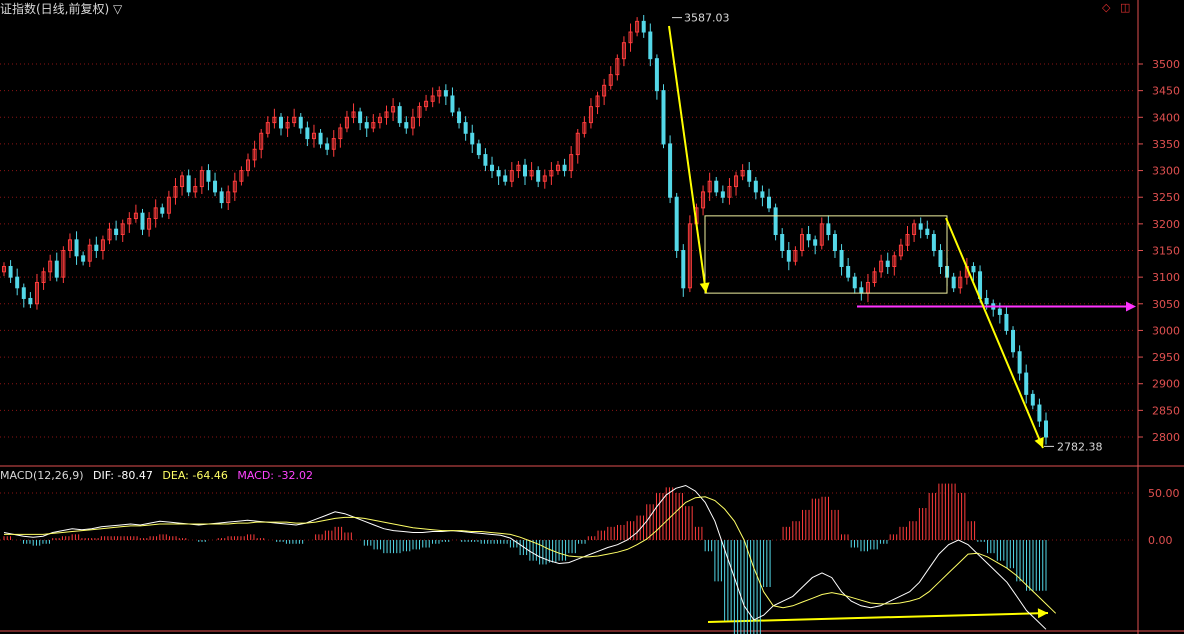 Image resolution: width=1184 pixels, height=634 pixels. I want to click on y-tick-label: 3300, so click(1166, 171).